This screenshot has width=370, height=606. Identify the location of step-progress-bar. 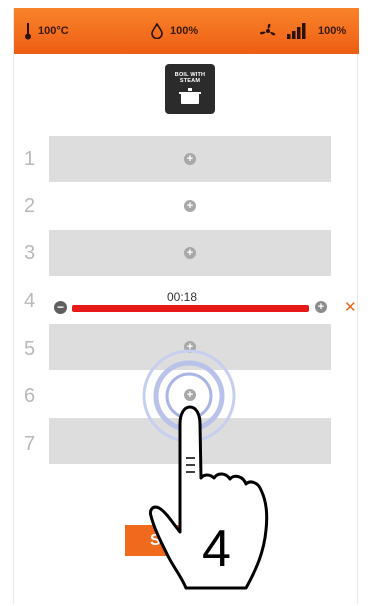
(190, 308).